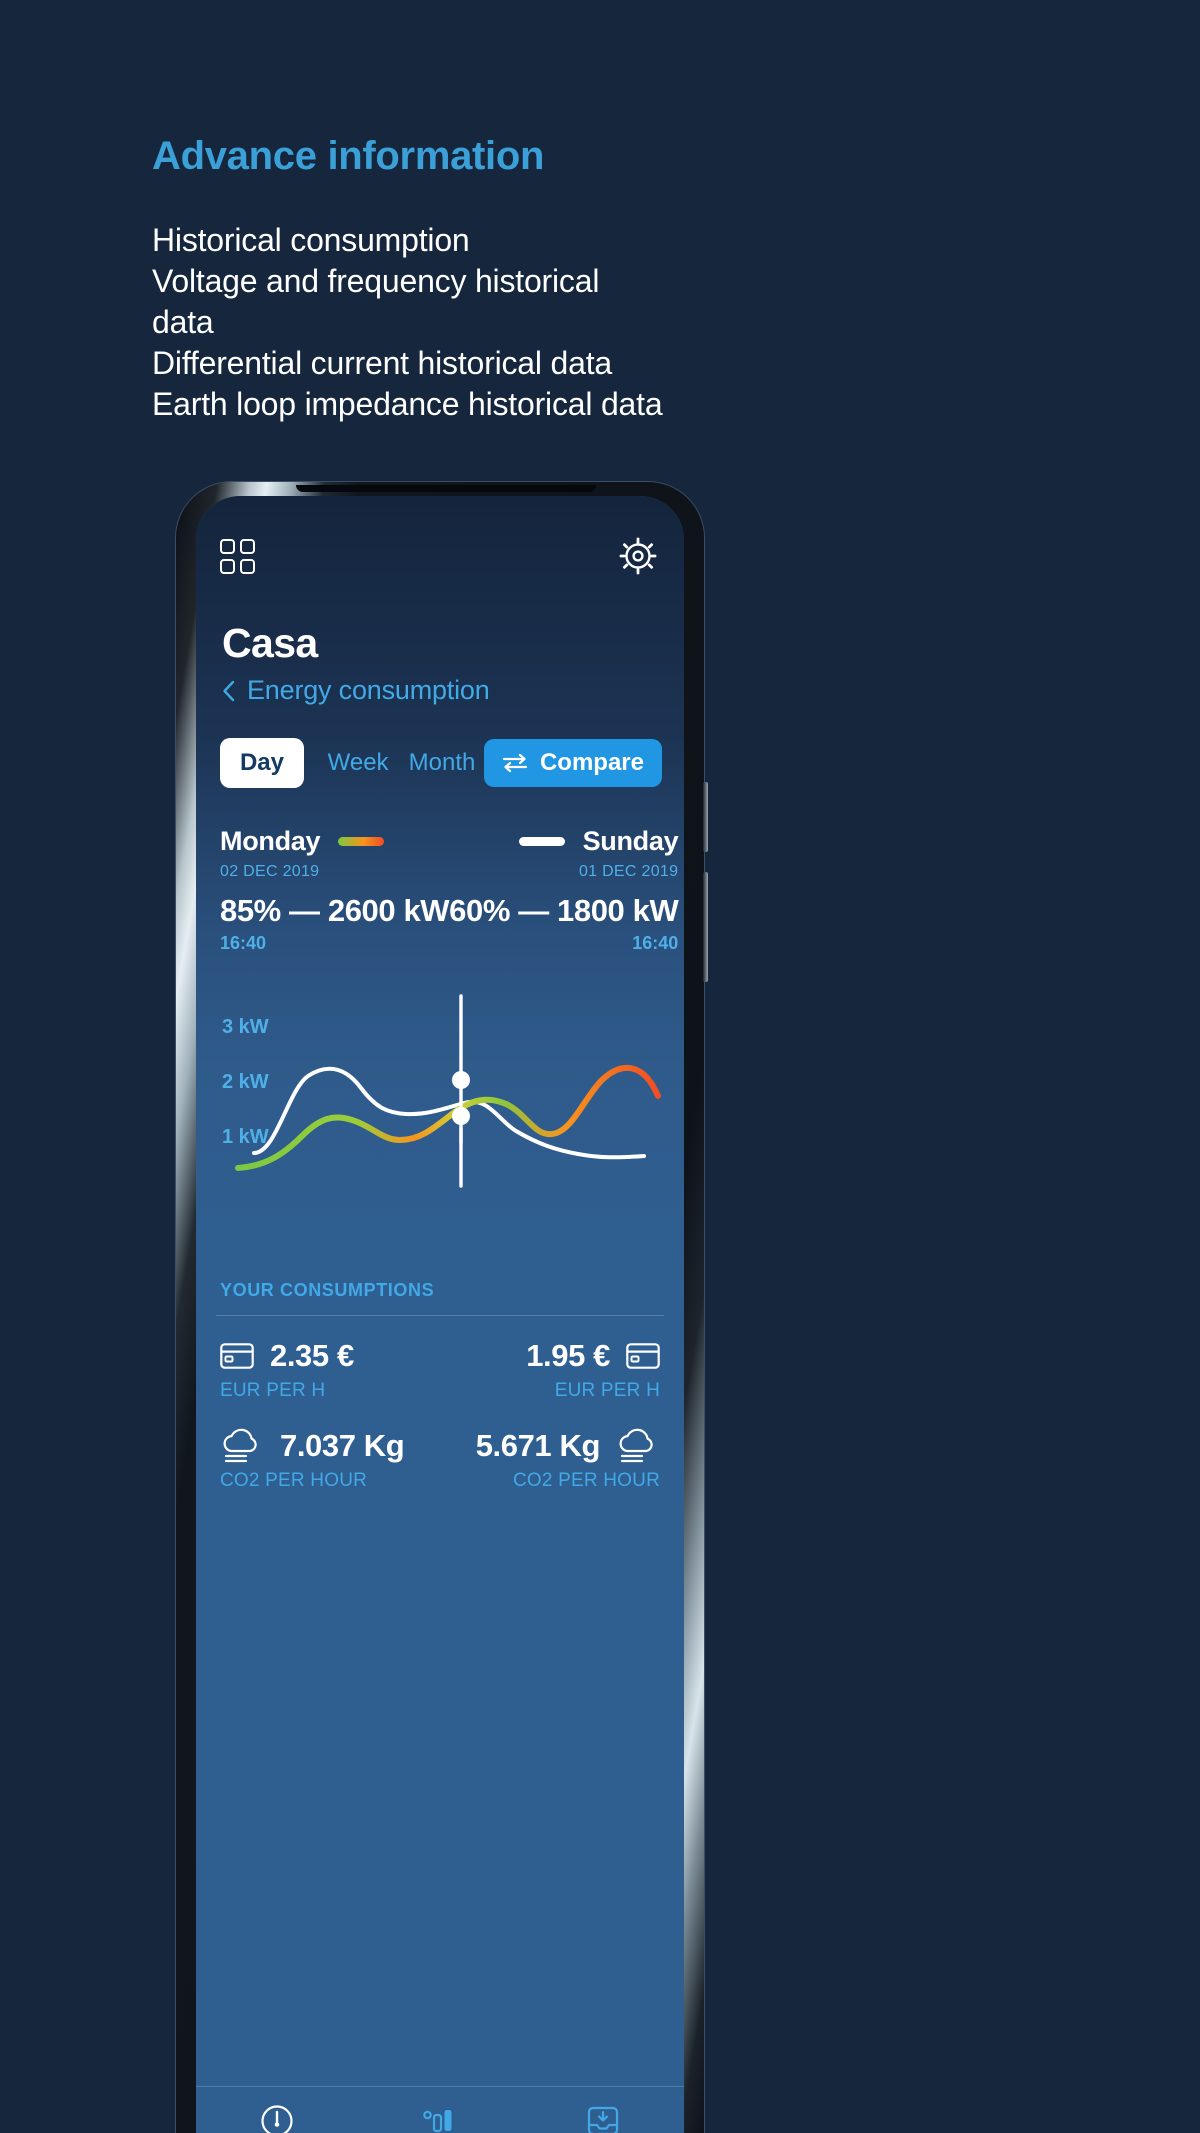 This screenshot has width=1200, height=2133. I want to click on feature-line: Earth loop impedance historical data, so click(407, 404).